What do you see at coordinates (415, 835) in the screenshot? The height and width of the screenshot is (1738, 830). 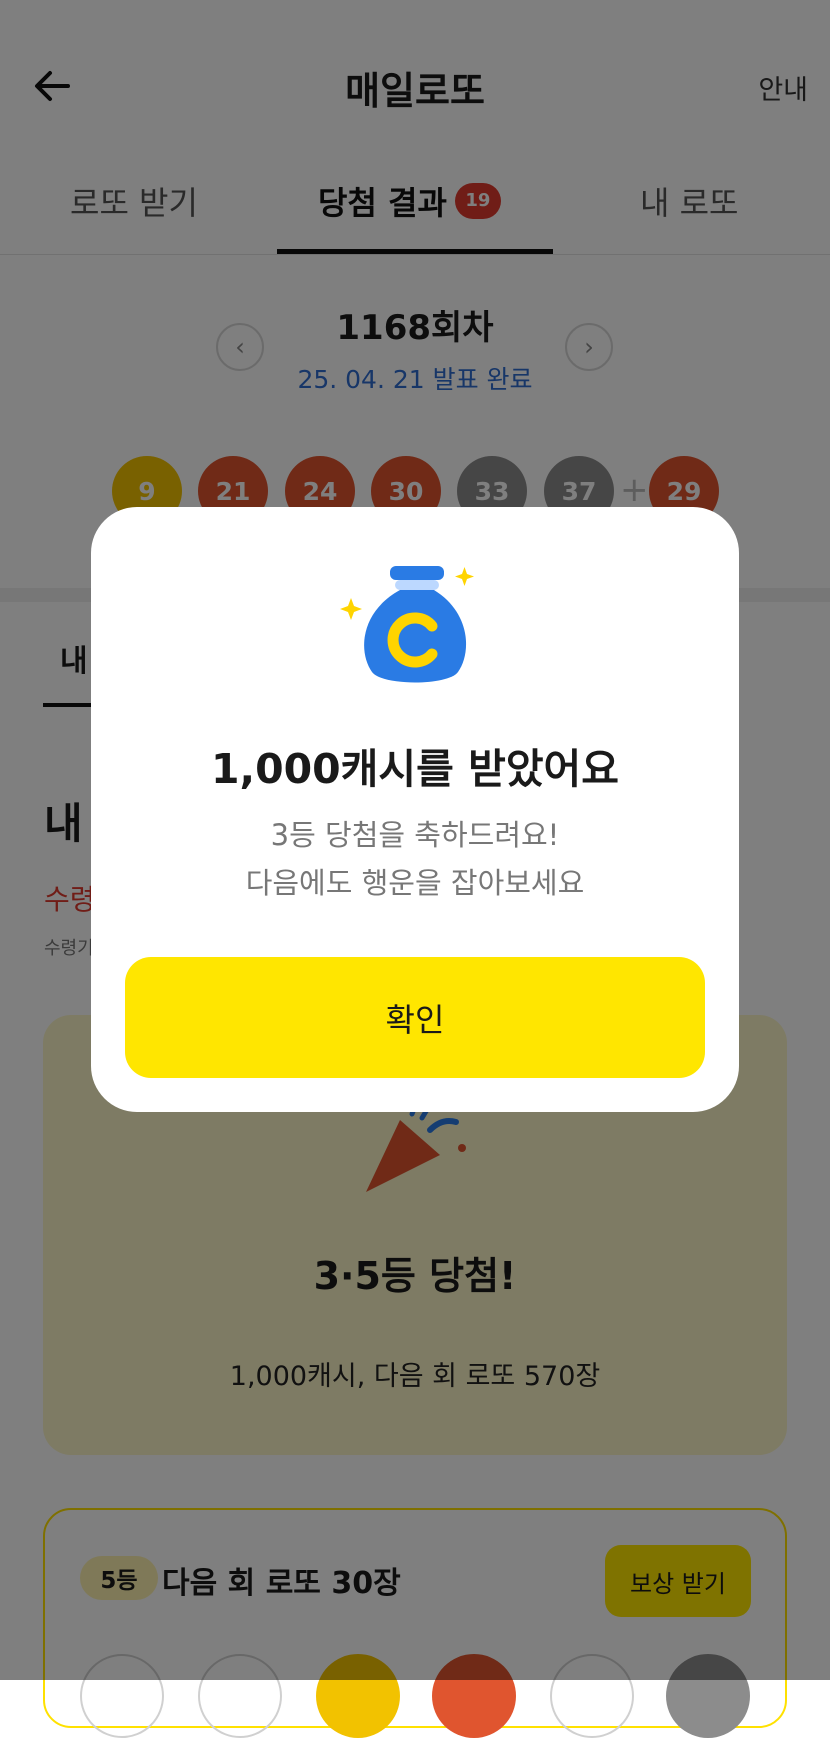 I see `modal-message-line1: 3등 당첨을 축하드려요!` at bounding box center [415, 835].